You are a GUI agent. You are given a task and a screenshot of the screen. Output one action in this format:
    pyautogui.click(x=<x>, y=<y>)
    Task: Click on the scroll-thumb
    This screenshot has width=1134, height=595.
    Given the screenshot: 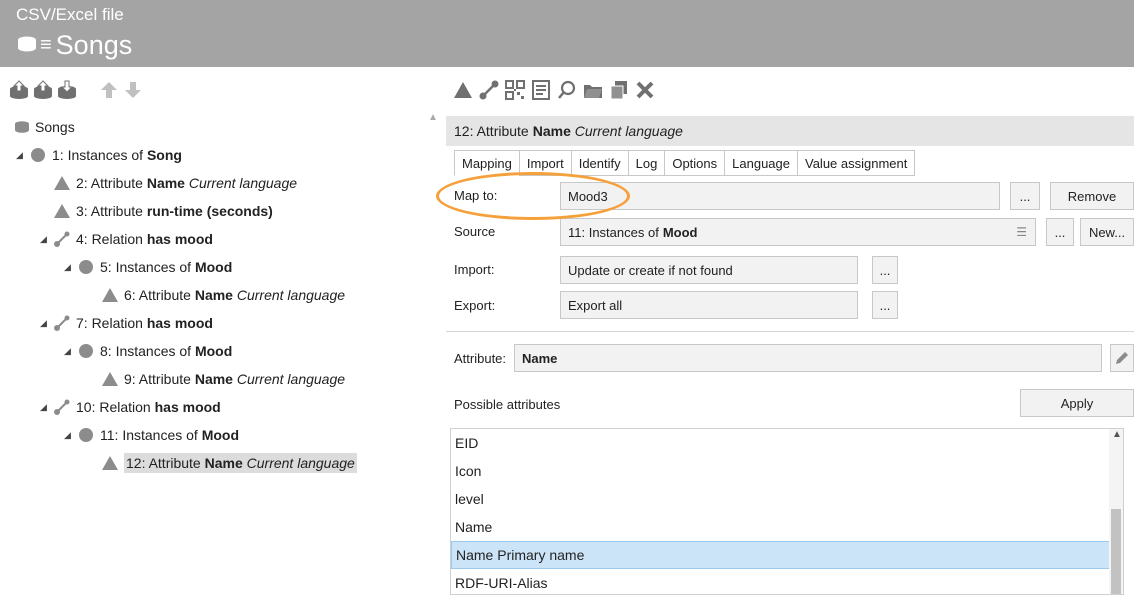 What is the action you would take?
    pyautogui.click(x=1116, y=551)
    